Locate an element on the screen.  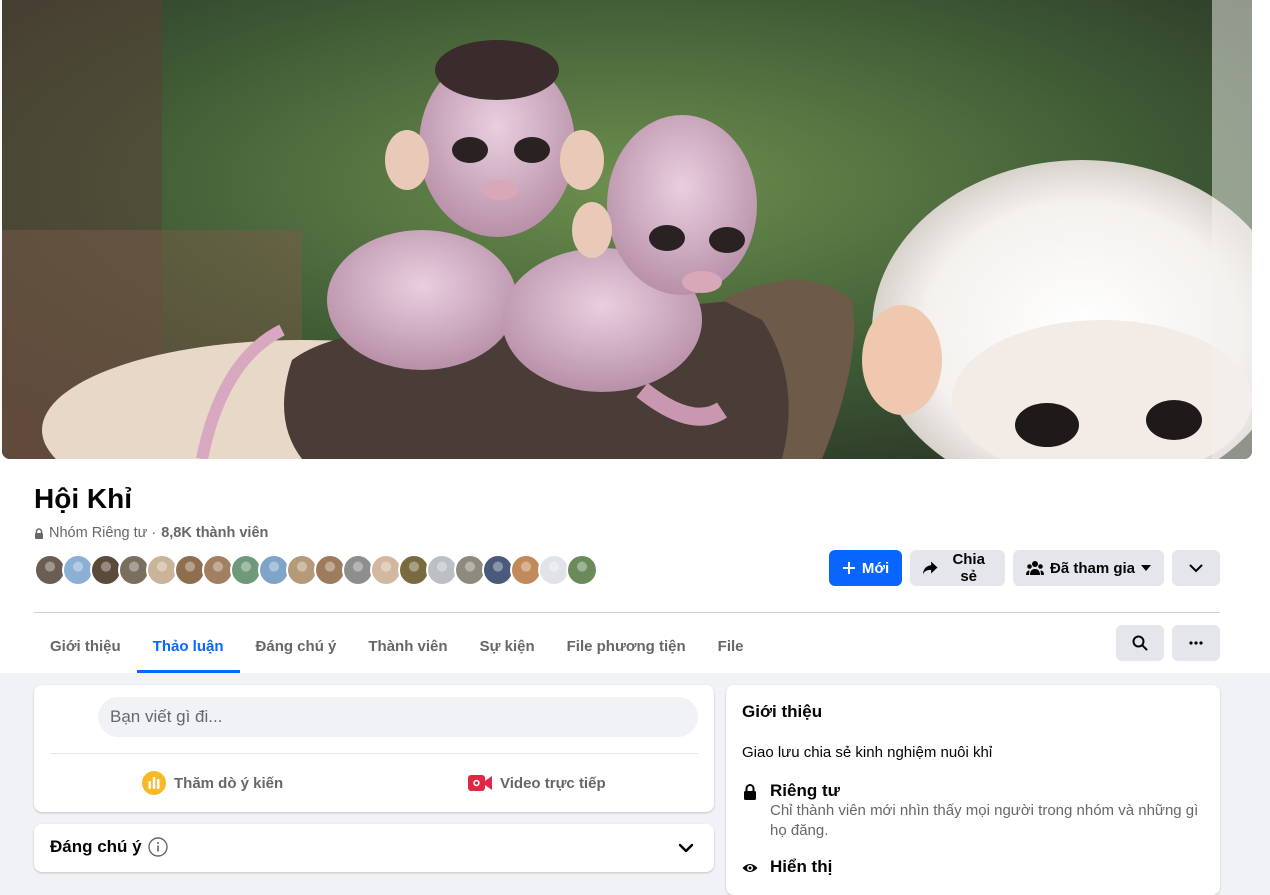
visible-title: Hiển thị is located at coordinates (801, 866).